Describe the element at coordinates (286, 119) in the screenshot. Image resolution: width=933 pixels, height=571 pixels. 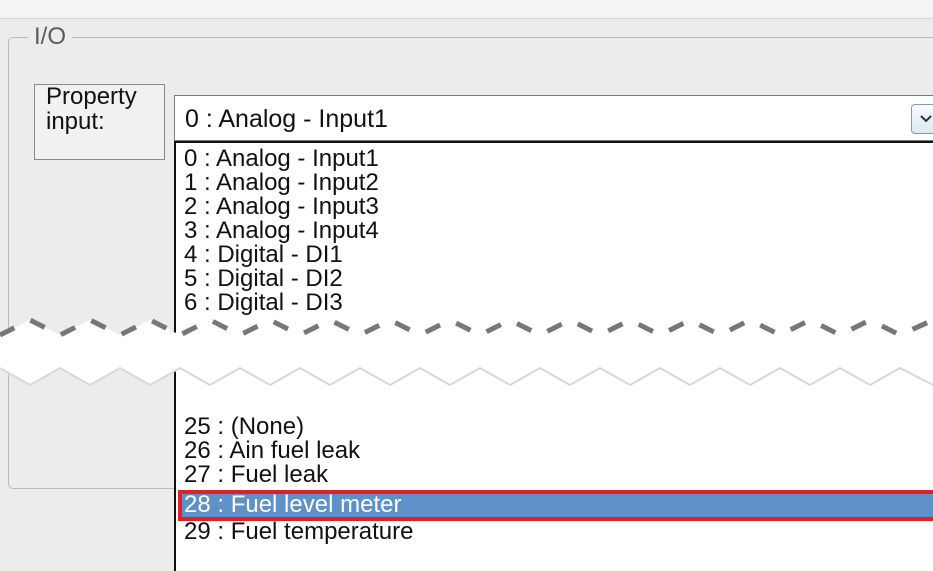
I see `selected-input-value: 0 : Analog - Input1` at that location.